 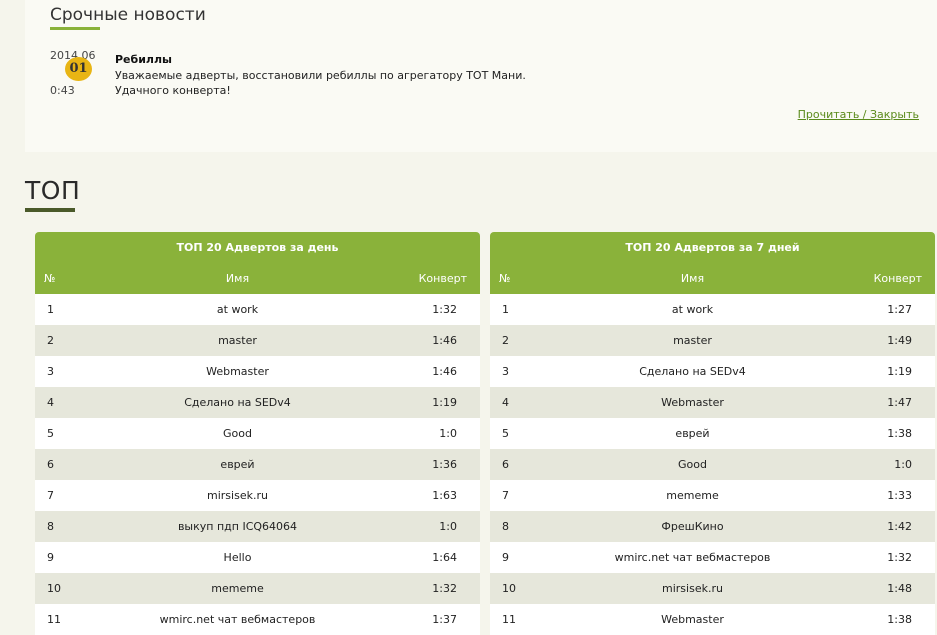 I want to click on table-row: 7 mememe 1:33, so click(x=712, y=495).